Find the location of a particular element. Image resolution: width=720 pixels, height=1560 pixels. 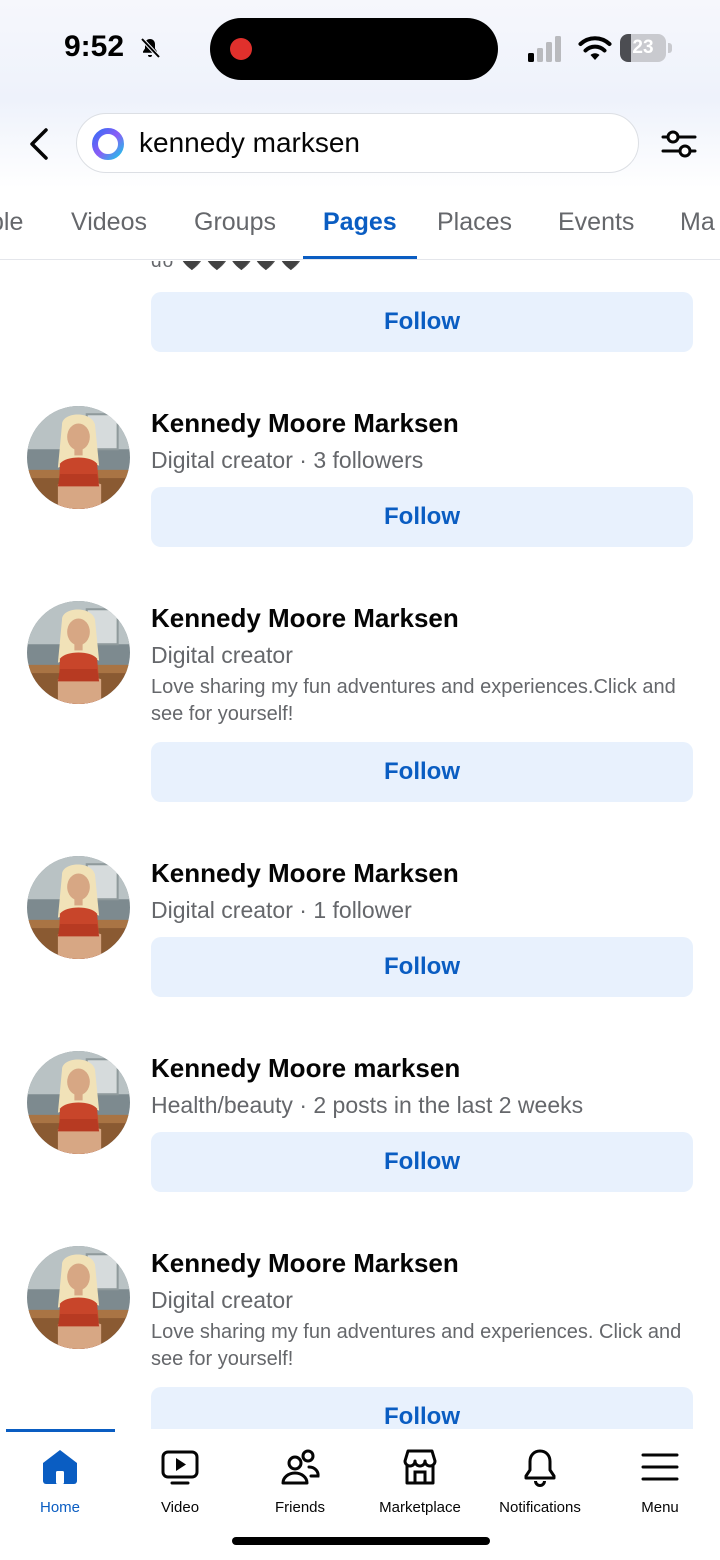

nav-label: Home is located at coordinates (59, 1507).